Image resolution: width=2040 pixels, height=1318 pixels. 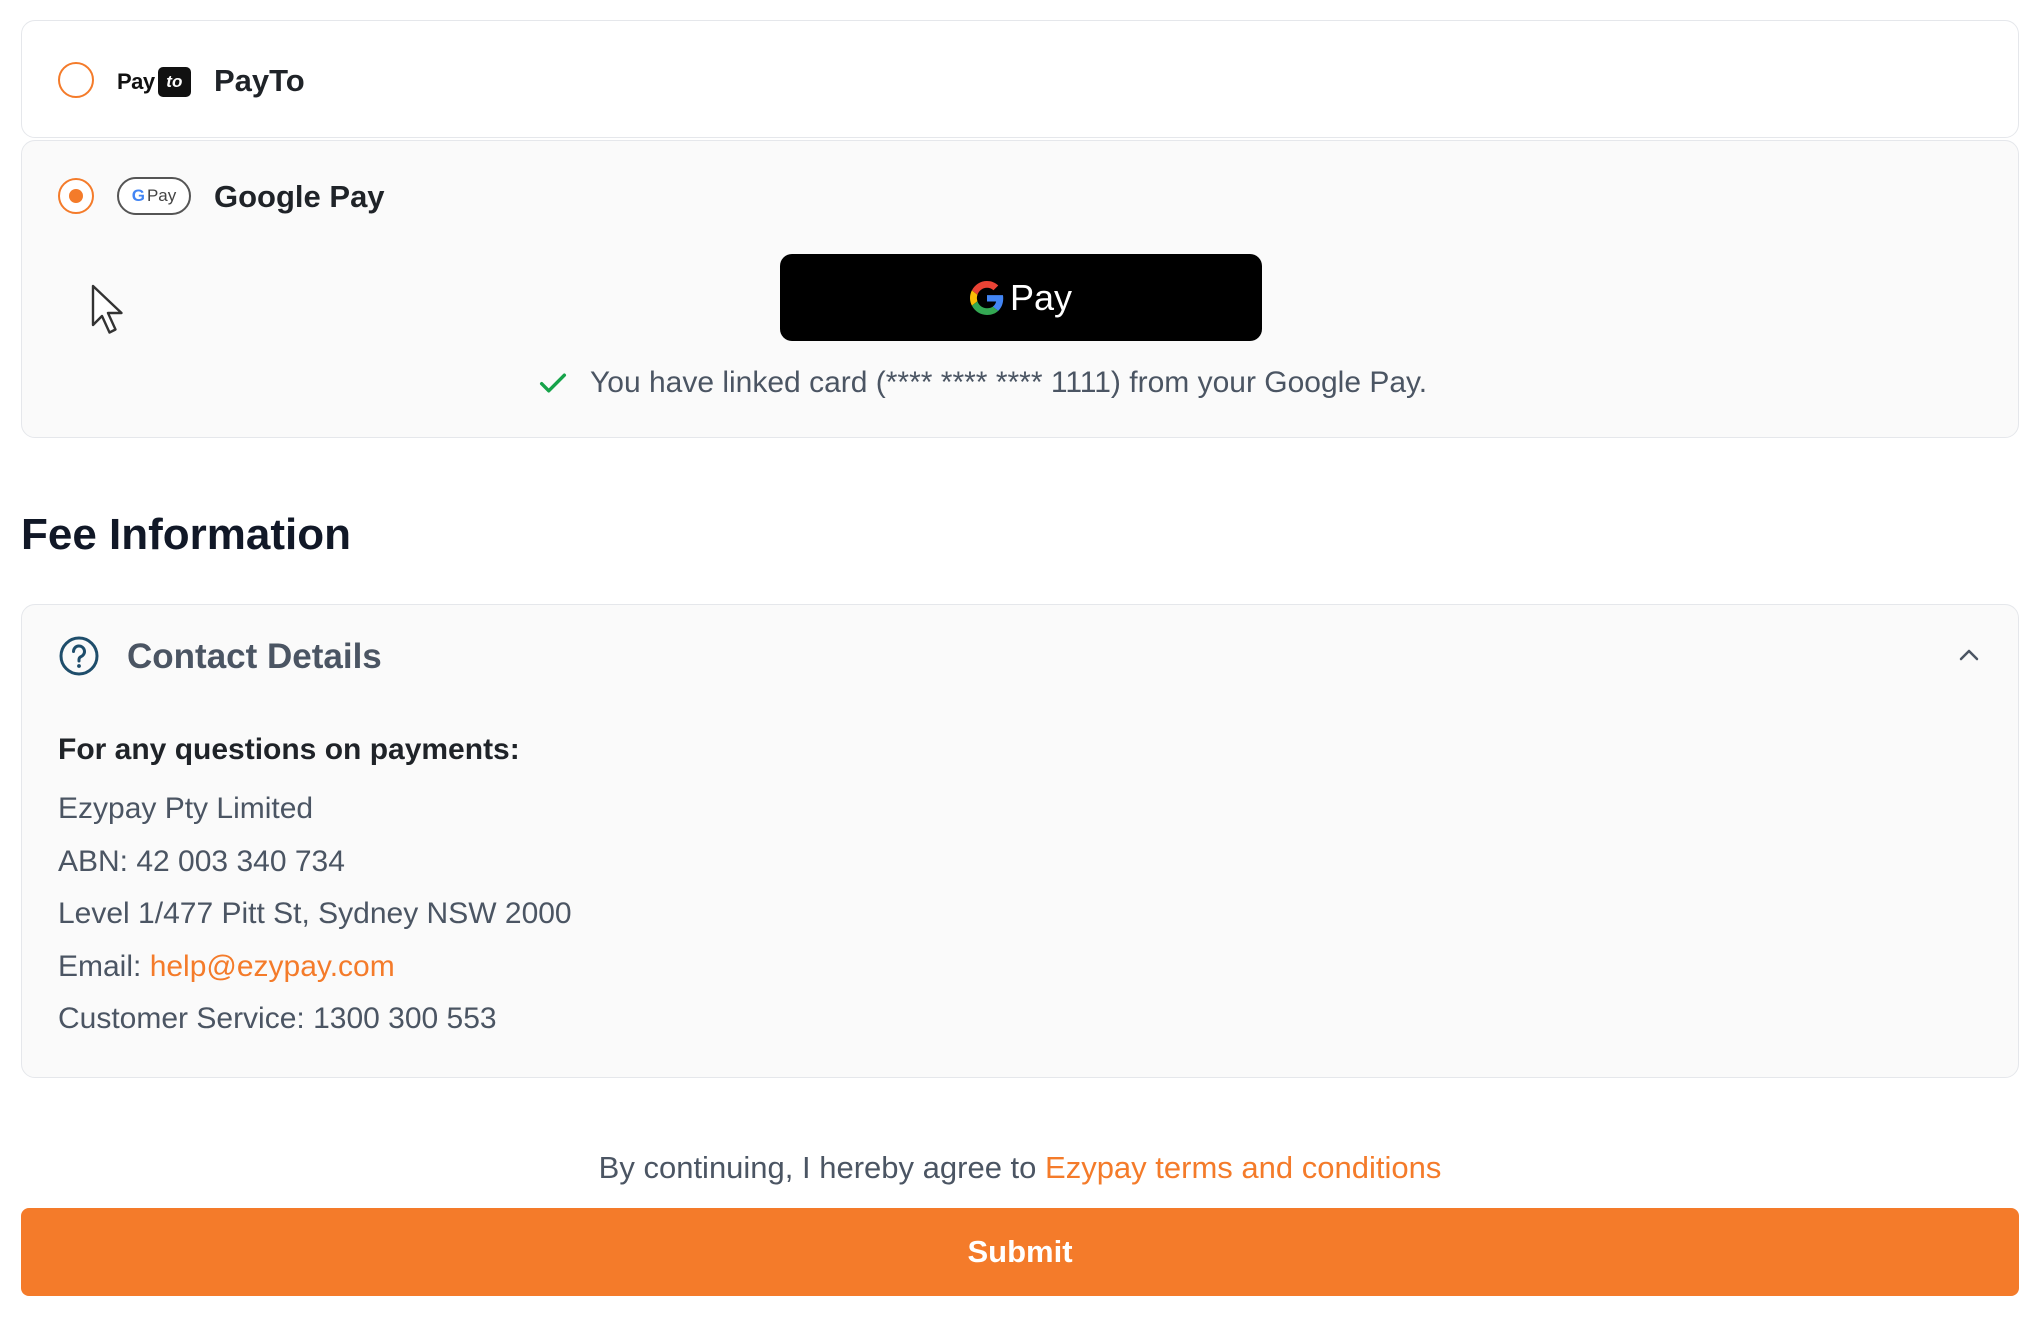 What do you see at coordinates (186, 534) in the screenshot?
I see `fee-information-title: Fee Information` at bounding box center [186, 534].